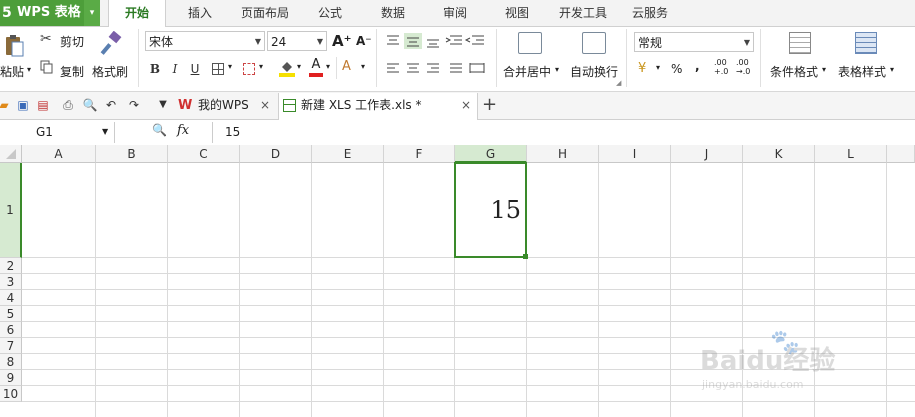 Image resolution: width=915 pixels, height=417 pixels. Describe the element at coordinates (635, 154) in the screenshot. I see `column-header-i: I` at that location.